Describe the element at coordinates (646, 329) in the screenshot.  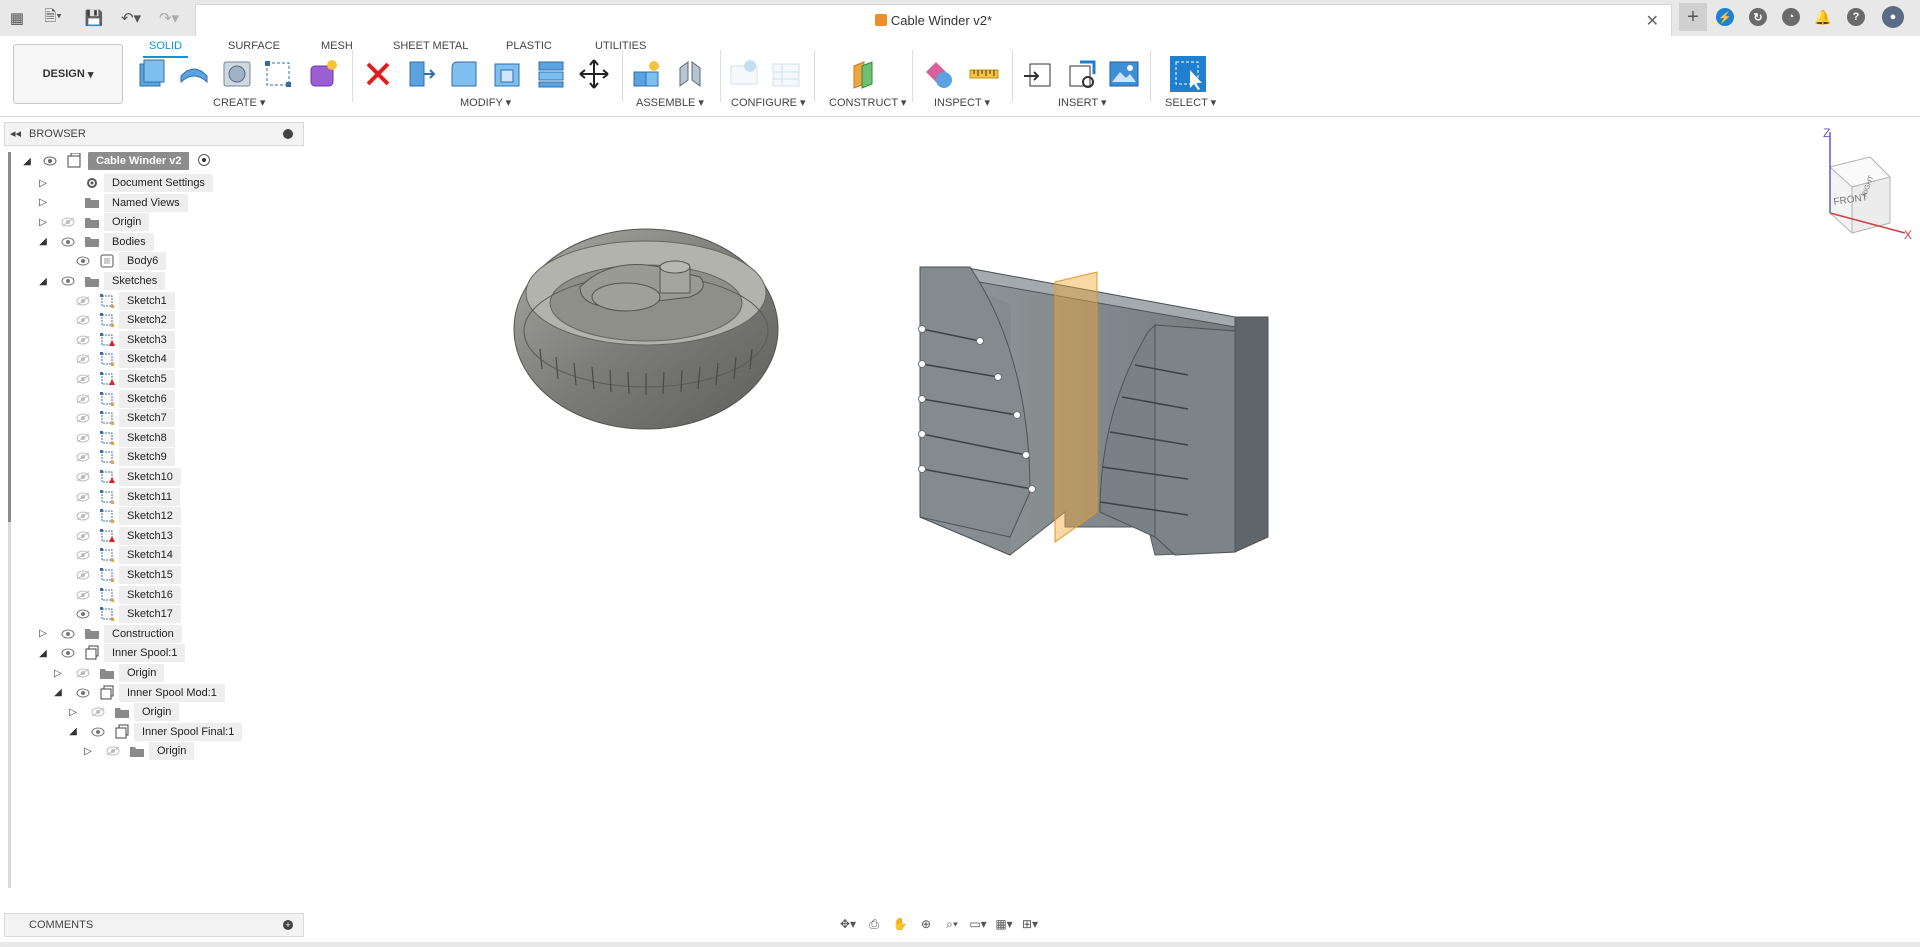
I see `spool-model` at that location.